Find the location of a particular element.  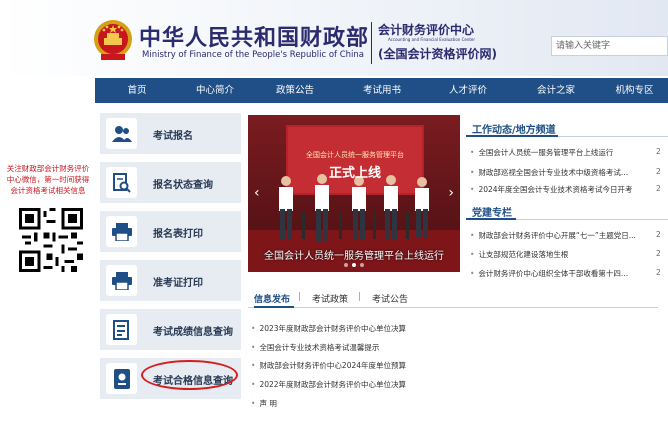

carousel-dot-active is located at coordinates (354, 265).